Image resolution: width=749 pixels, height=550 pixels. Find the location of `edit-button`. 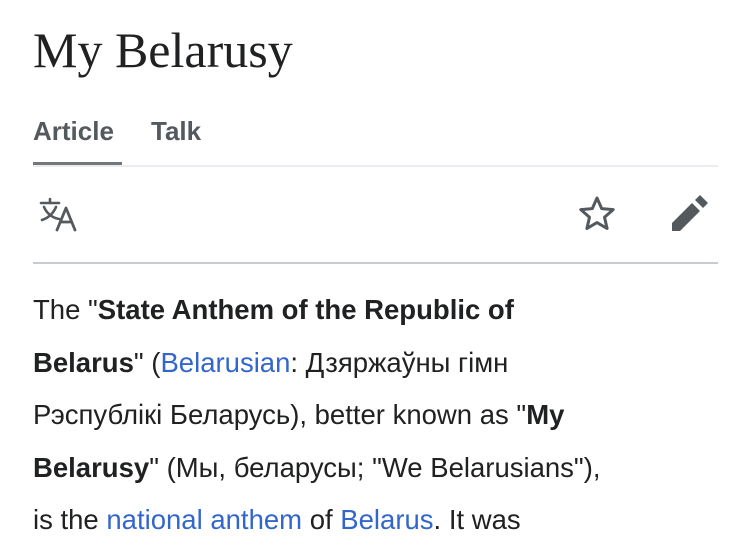

edit-button is located at coordinates (689, 216).